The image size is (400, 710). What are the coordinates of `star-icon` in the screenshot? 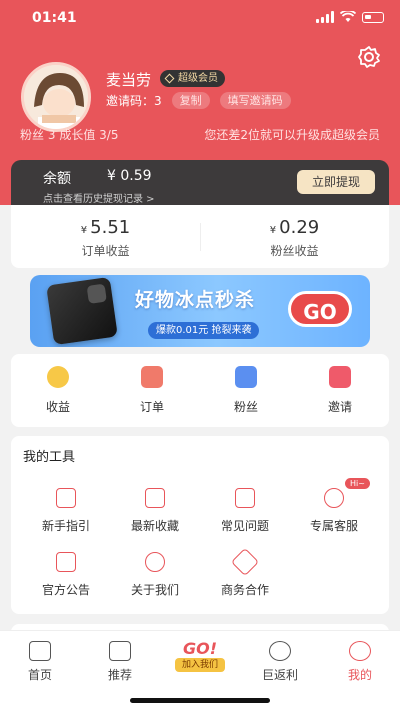 It's located at (155, 498).